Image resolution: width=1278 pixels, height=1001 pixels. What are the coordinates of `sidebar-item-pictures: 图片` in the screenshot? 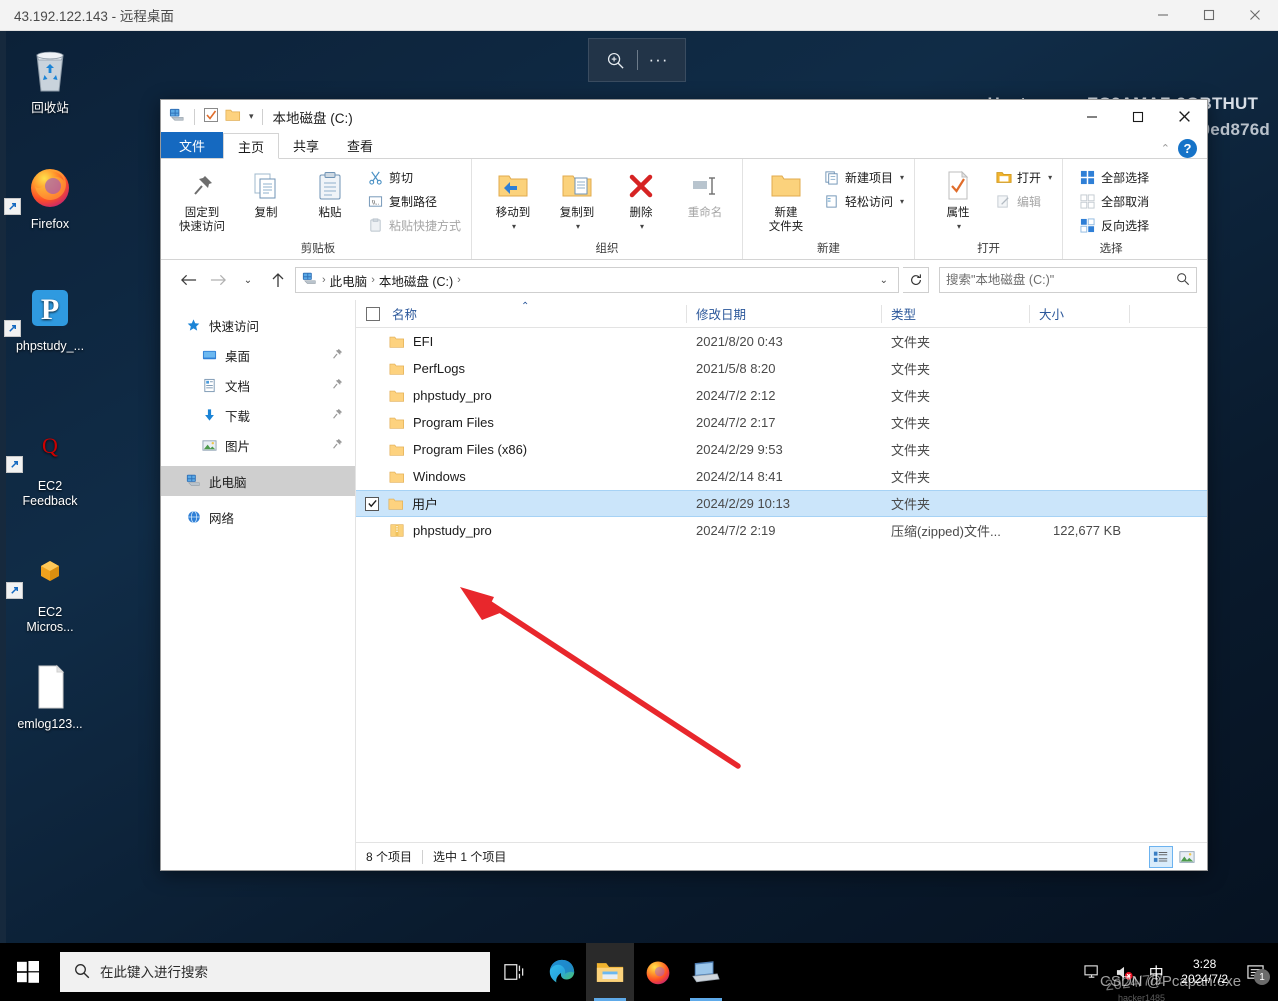 It's located at (258, 445).